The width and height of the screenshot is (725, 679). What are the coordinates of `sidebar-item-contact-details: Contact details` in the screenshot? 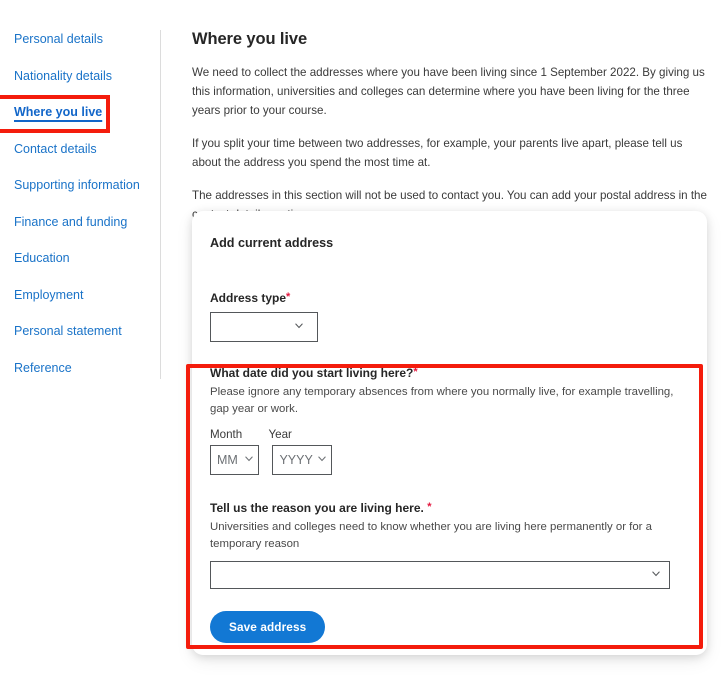 It's located at (87, 149).